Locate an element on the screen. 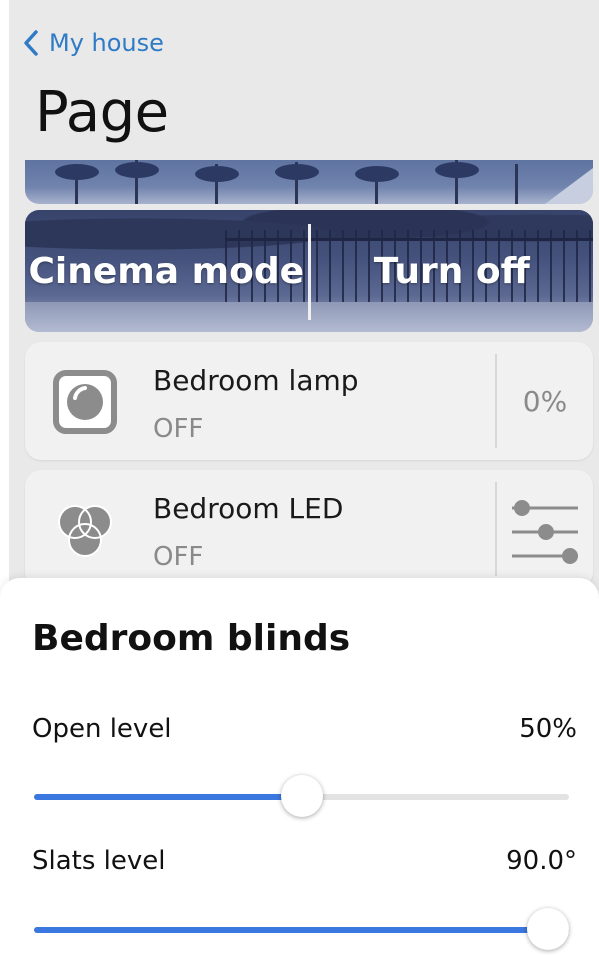  device-name: Bedroom lamp is located at coordinates (256, 380).